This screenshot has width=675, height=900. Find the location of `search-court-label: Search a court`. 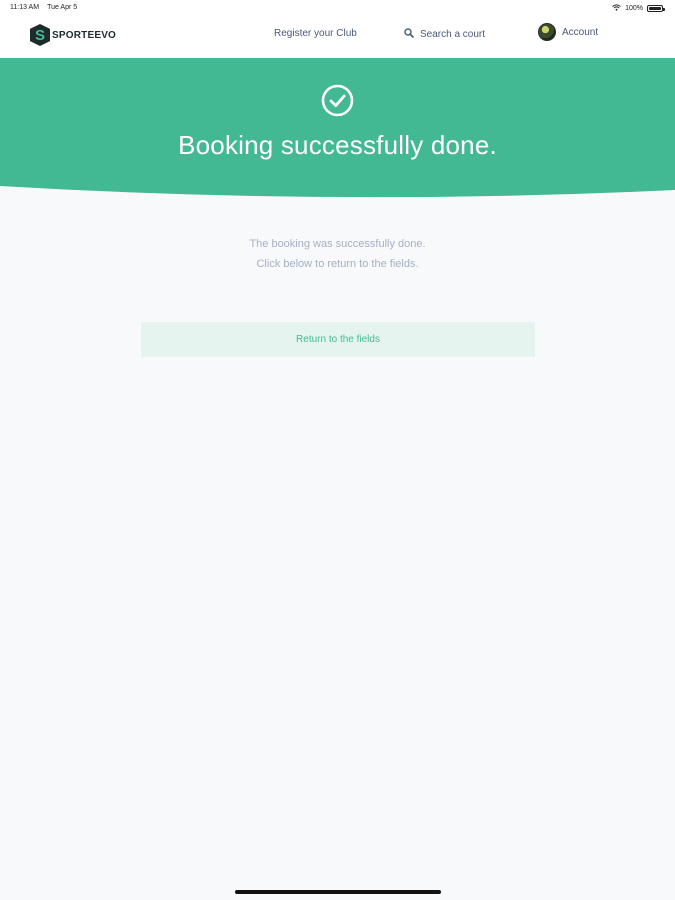

search-court-label: Search a court is located at coordinates (453, 34).